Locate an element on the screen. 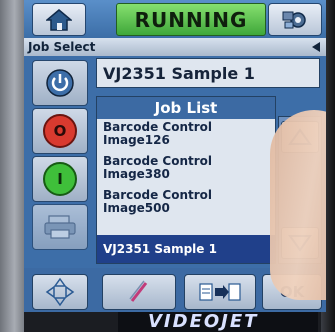  four-arrows-icon is located at coordinates (60, 292).